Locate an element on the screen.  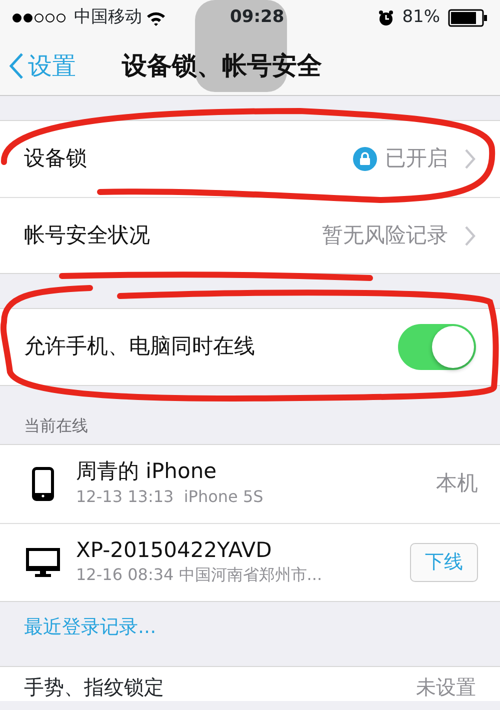
device-name: XP-20150422YAVD is located at coordinates (174, 551).